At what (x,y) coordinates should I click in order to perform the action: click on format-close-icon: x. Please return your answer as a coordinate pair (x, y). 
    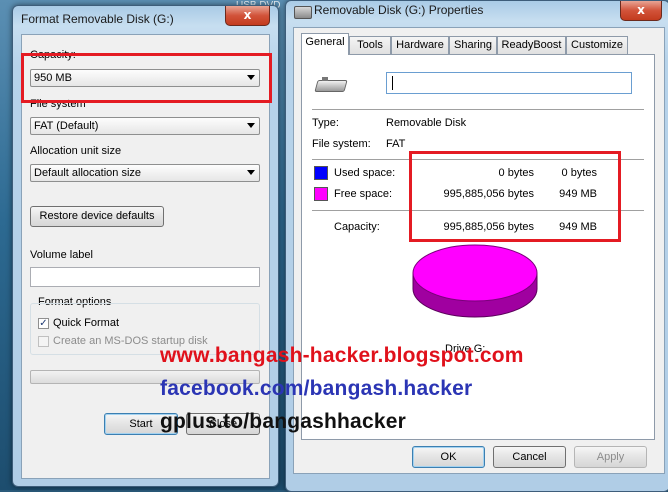
    Looking at the image, I should click on (247, 16).